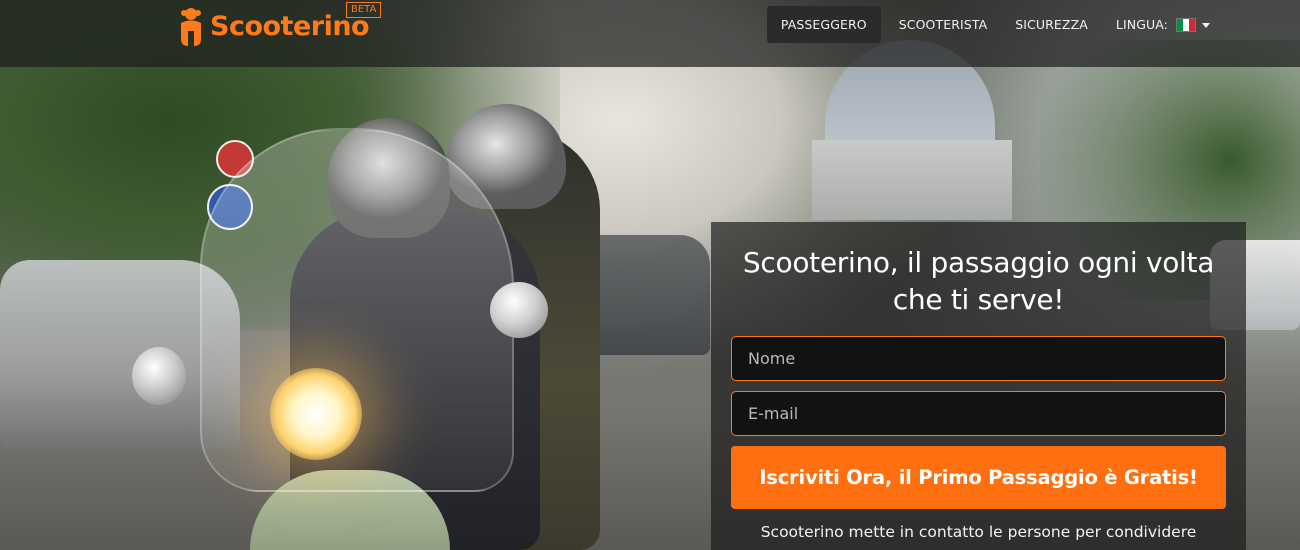  I want to click on language-dropdown: LINGUA:, so click(1163, 24).